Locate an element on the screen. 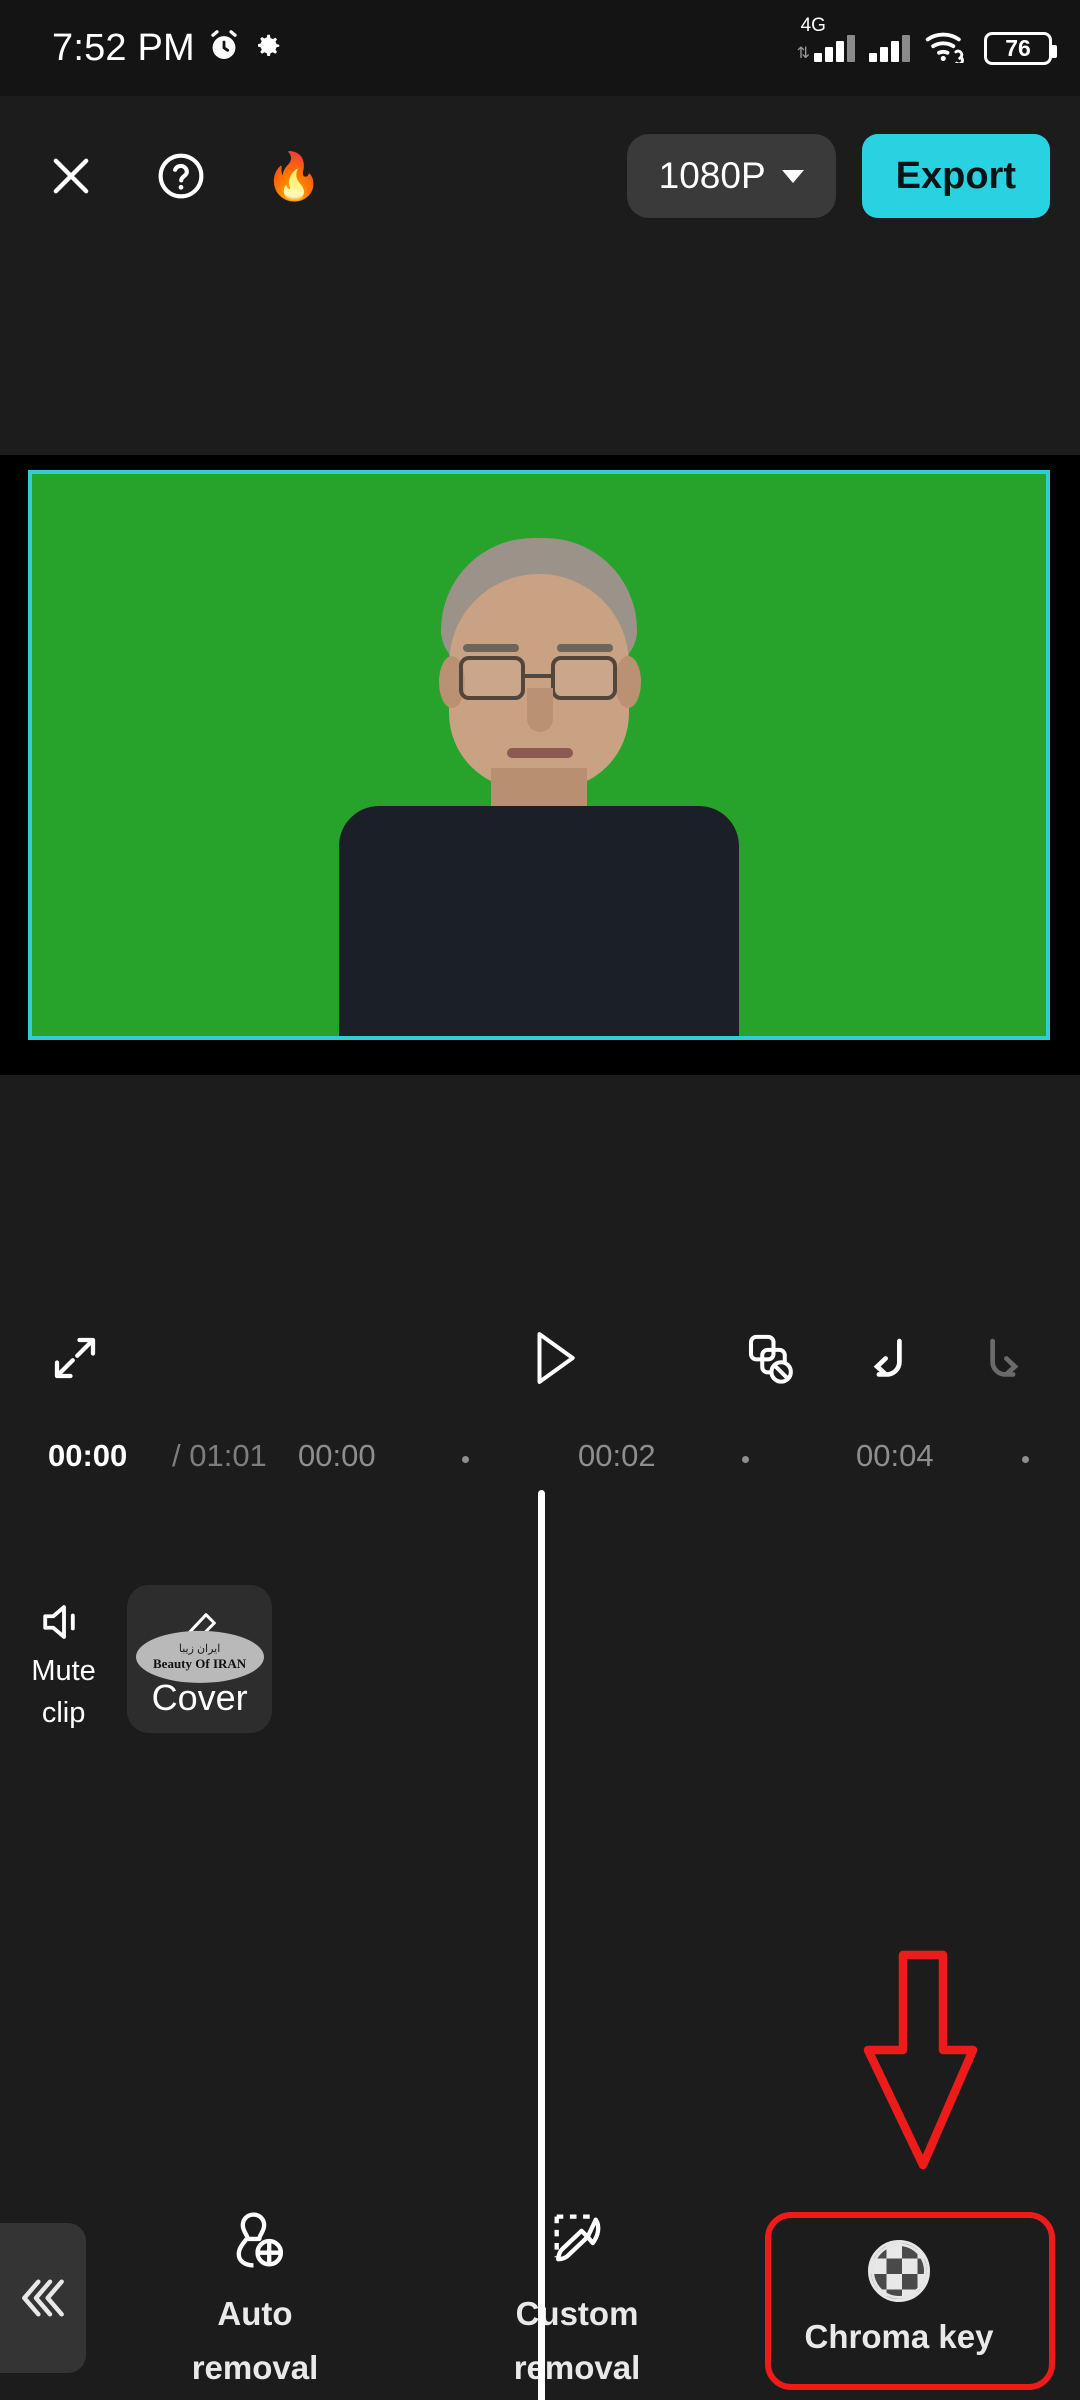 This screenshot has width=1080, height=2400. battery-level: 76 is located at coordinates (1018, 47).